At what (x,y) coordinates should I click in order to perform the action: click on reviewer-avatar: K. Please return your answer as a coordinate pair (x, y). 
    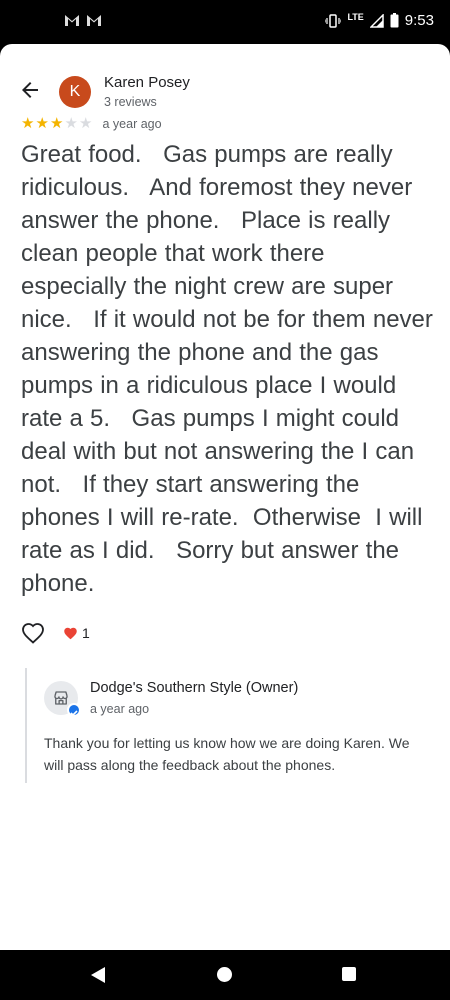
    Looking at the image, I should click on (75, 92).